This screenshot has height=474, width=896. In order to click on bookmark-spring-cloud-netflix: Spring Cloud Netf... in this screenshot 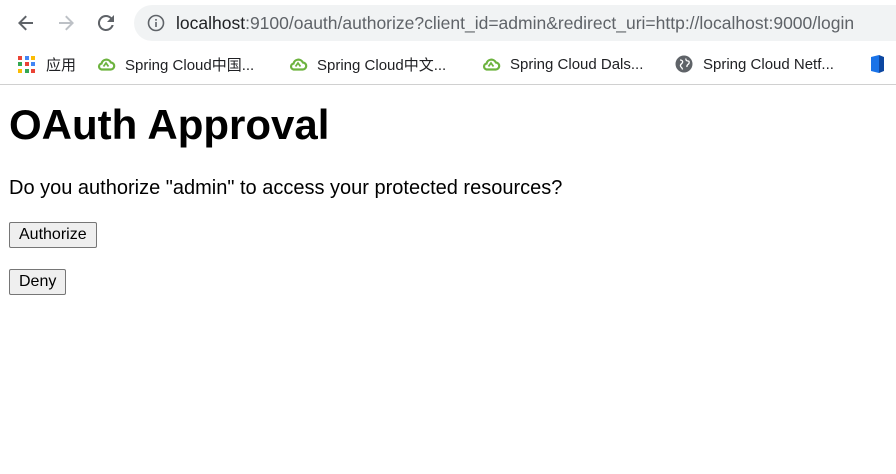, I will do `click(754, 64)`.